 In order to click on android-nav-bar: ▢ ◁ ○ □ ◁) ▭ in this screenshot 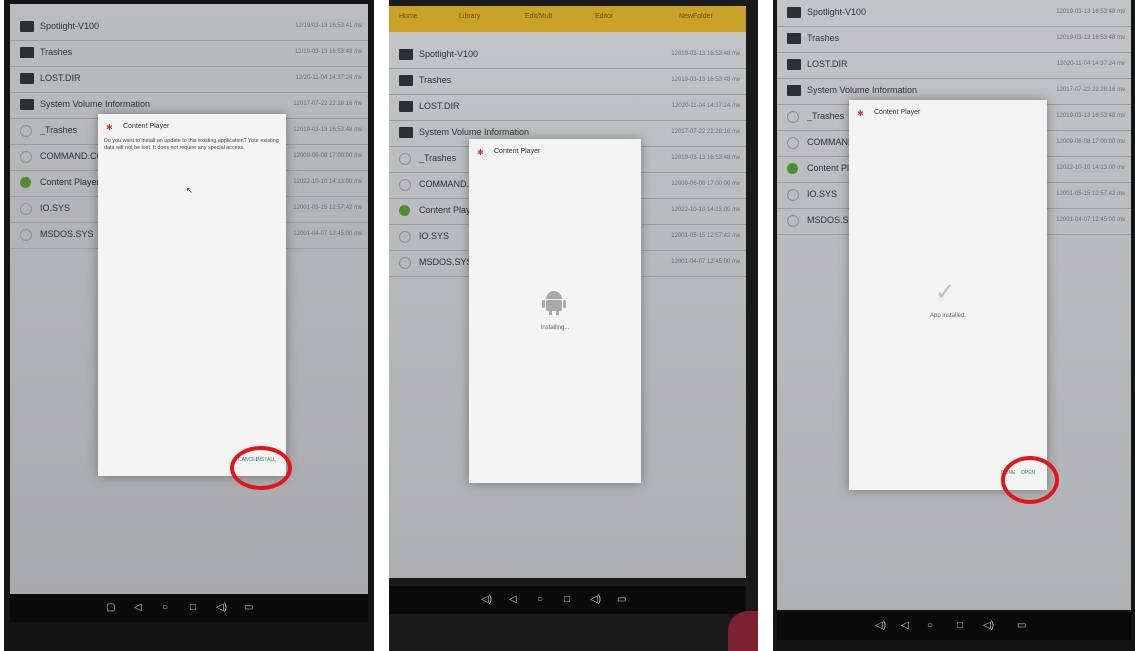, I will do `click(189, 608)`.